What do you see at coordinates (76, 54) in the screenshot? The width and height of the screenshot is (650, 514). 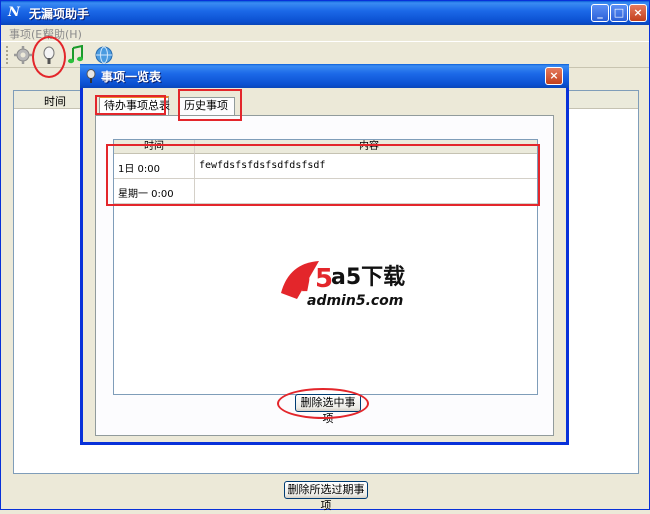 I see `music-note-icon` at bounding box center [76, 54].